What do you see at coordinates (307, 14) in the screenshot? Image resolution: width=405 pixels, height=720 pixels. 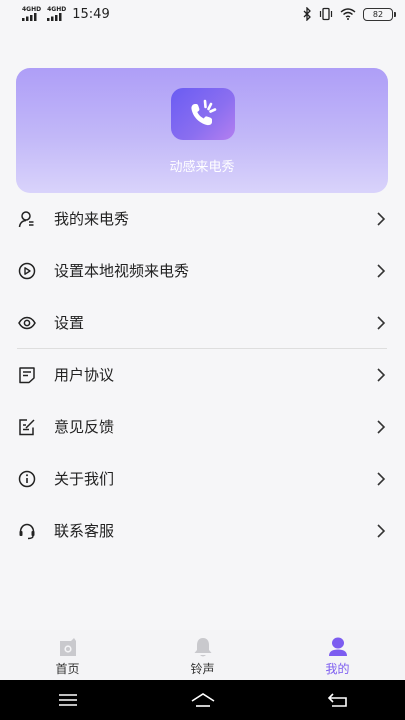 I see `bluetooth-icon` at bounding box center [307, 14].